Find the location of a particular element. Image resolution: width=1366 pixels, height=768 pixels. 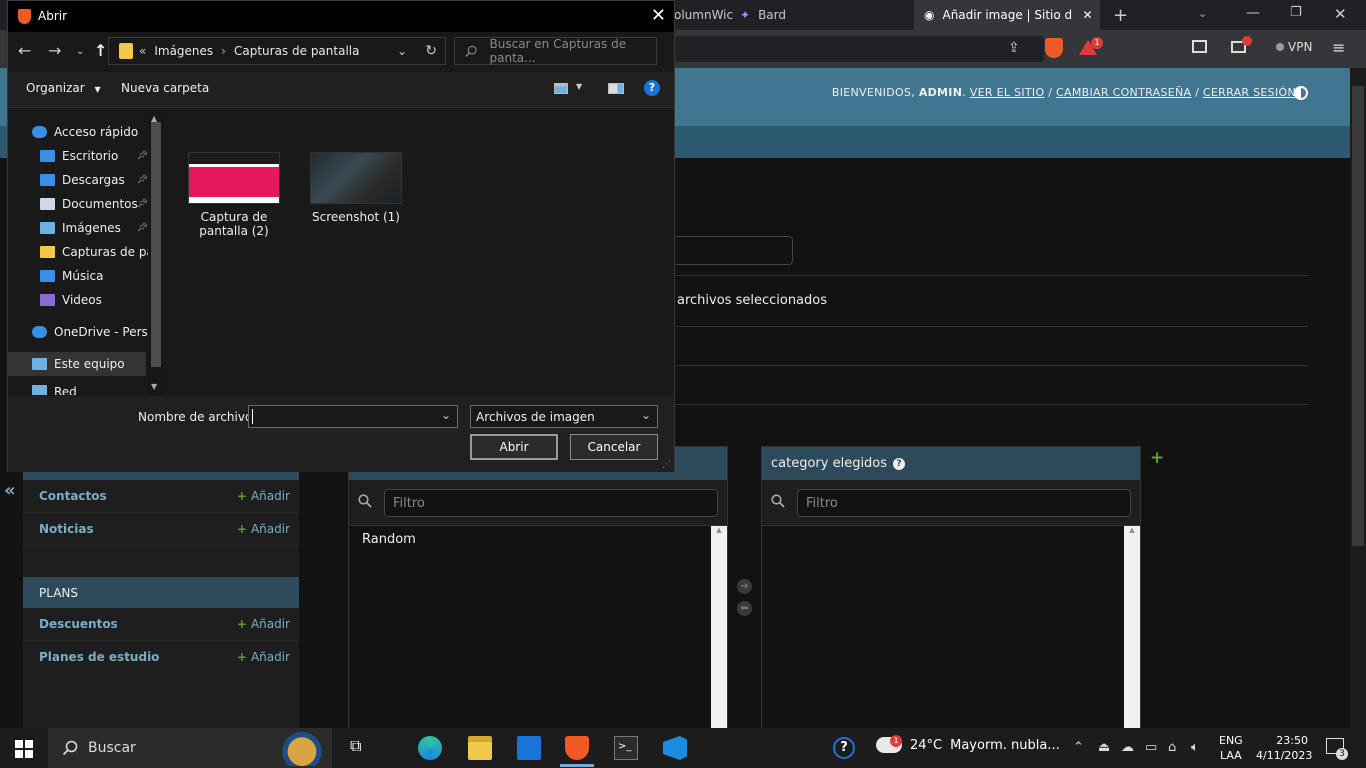

name-input is located at coordinates (734, 250).